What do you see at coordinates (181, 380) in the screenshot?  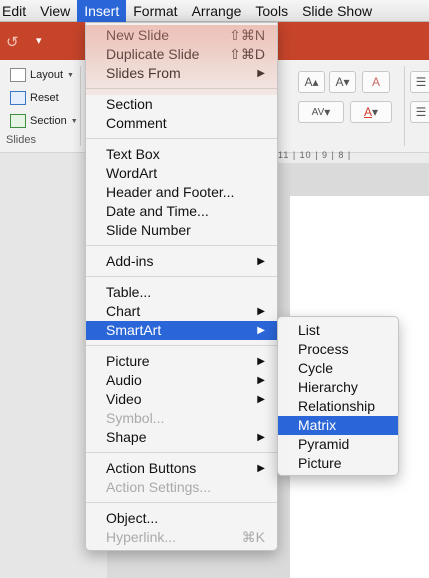 I see `menu-item-audio: Audio ▶` at bounding box center [181, 380].